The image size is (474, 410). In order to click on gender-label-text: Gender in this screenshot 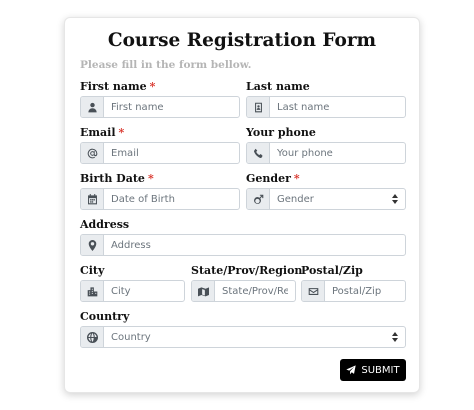, I will do `click(268, 178)`.